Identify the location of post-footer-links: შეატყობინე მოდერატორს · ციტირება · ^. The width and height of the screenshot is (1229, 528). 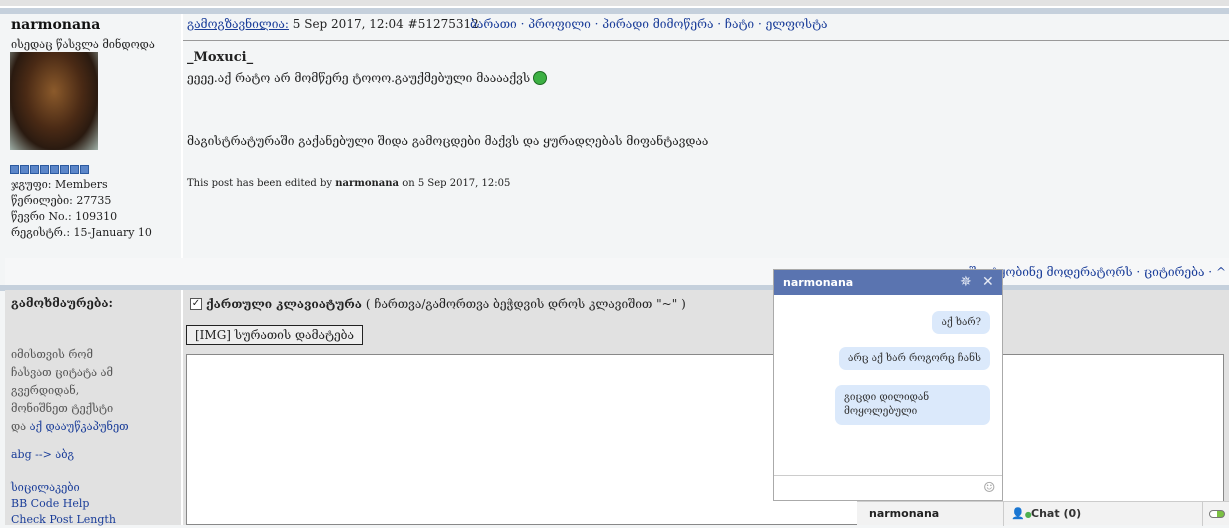
(1097, 272).